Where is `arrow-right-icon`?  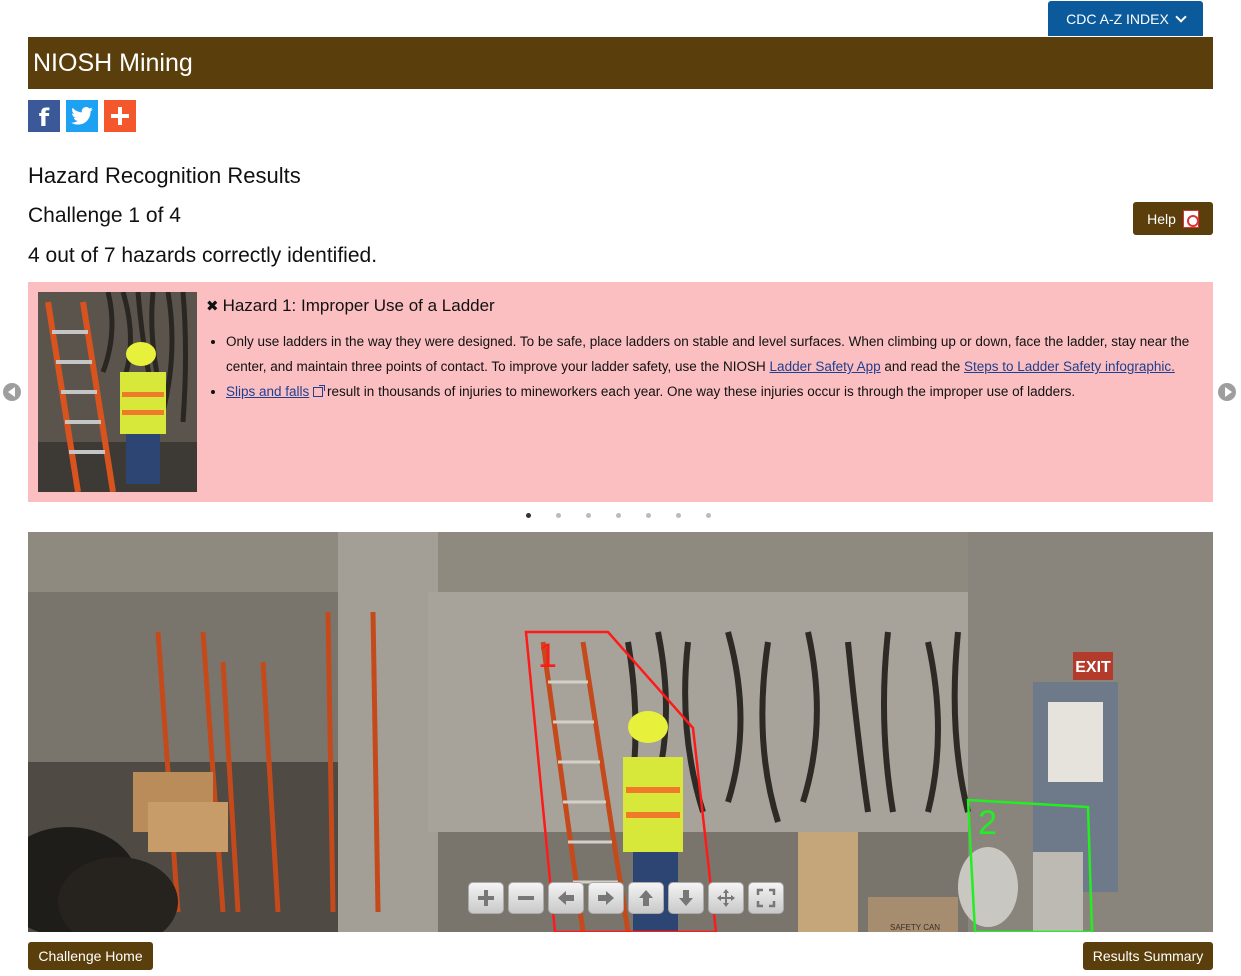 arrow-right-icon is located at coordinates (1228, 392).